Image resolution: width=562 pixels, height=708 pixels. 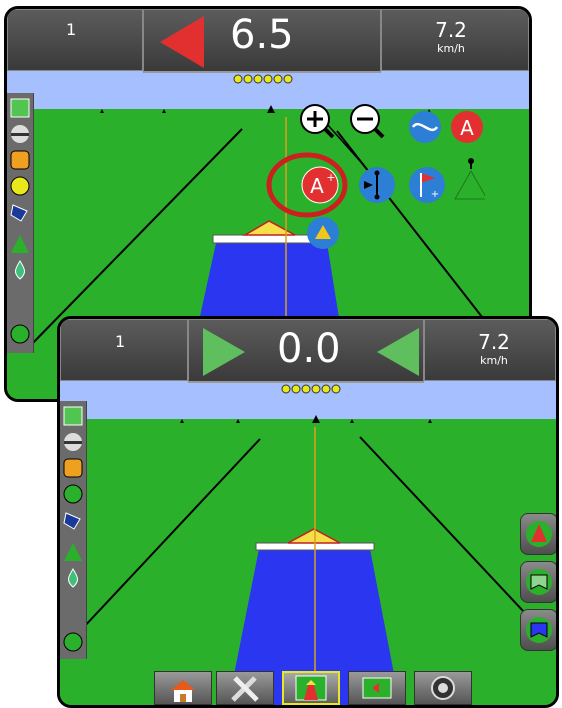 I want to click on screen-settings-icon, so click(x=443, y=688).